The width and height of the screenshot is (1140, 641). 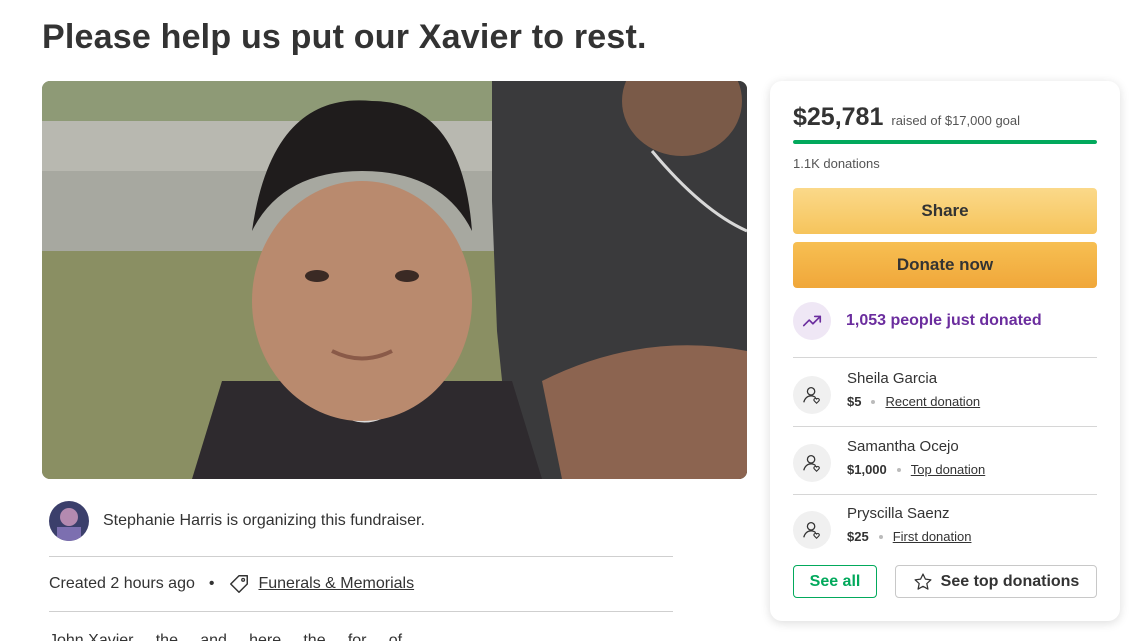 I want to click on donor-details: $5 Recent donation, so click(x=913, y=401).